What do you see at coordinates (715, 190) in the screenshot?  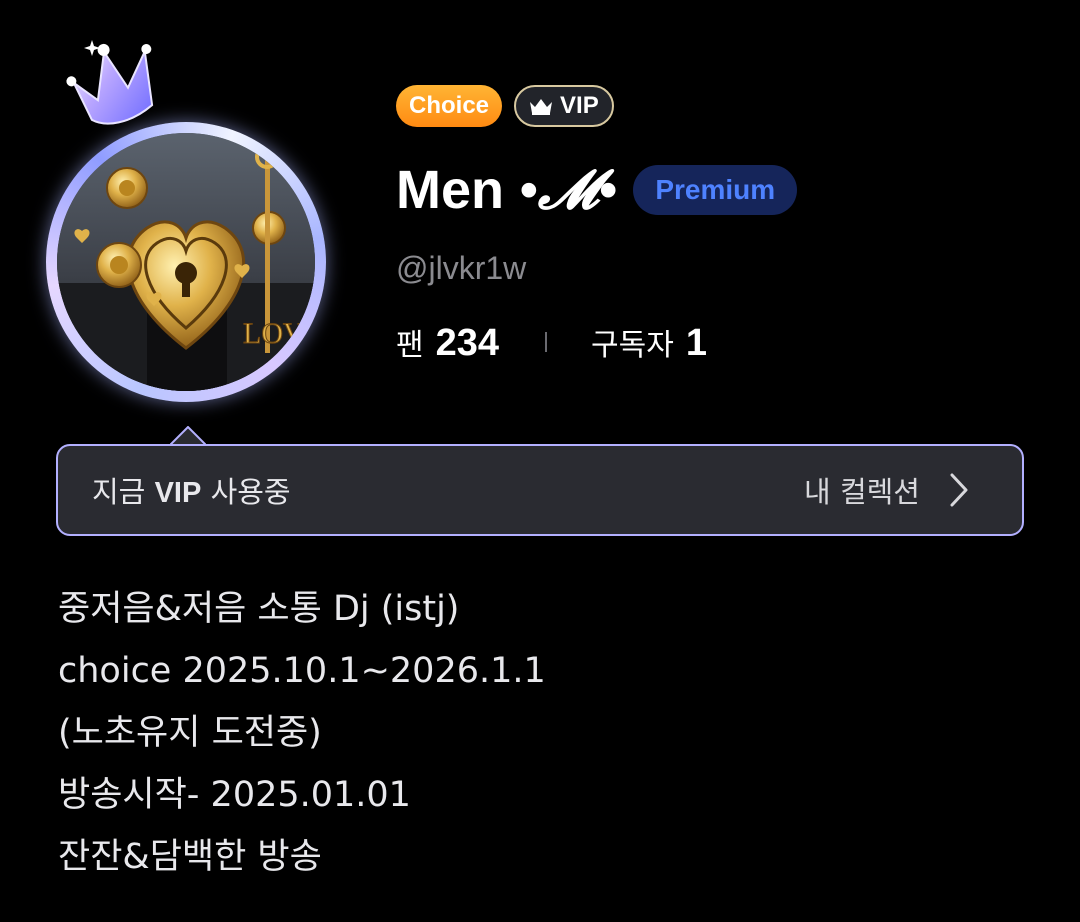 I see `premium-badge: Premium` at bounding box center [715, 190].